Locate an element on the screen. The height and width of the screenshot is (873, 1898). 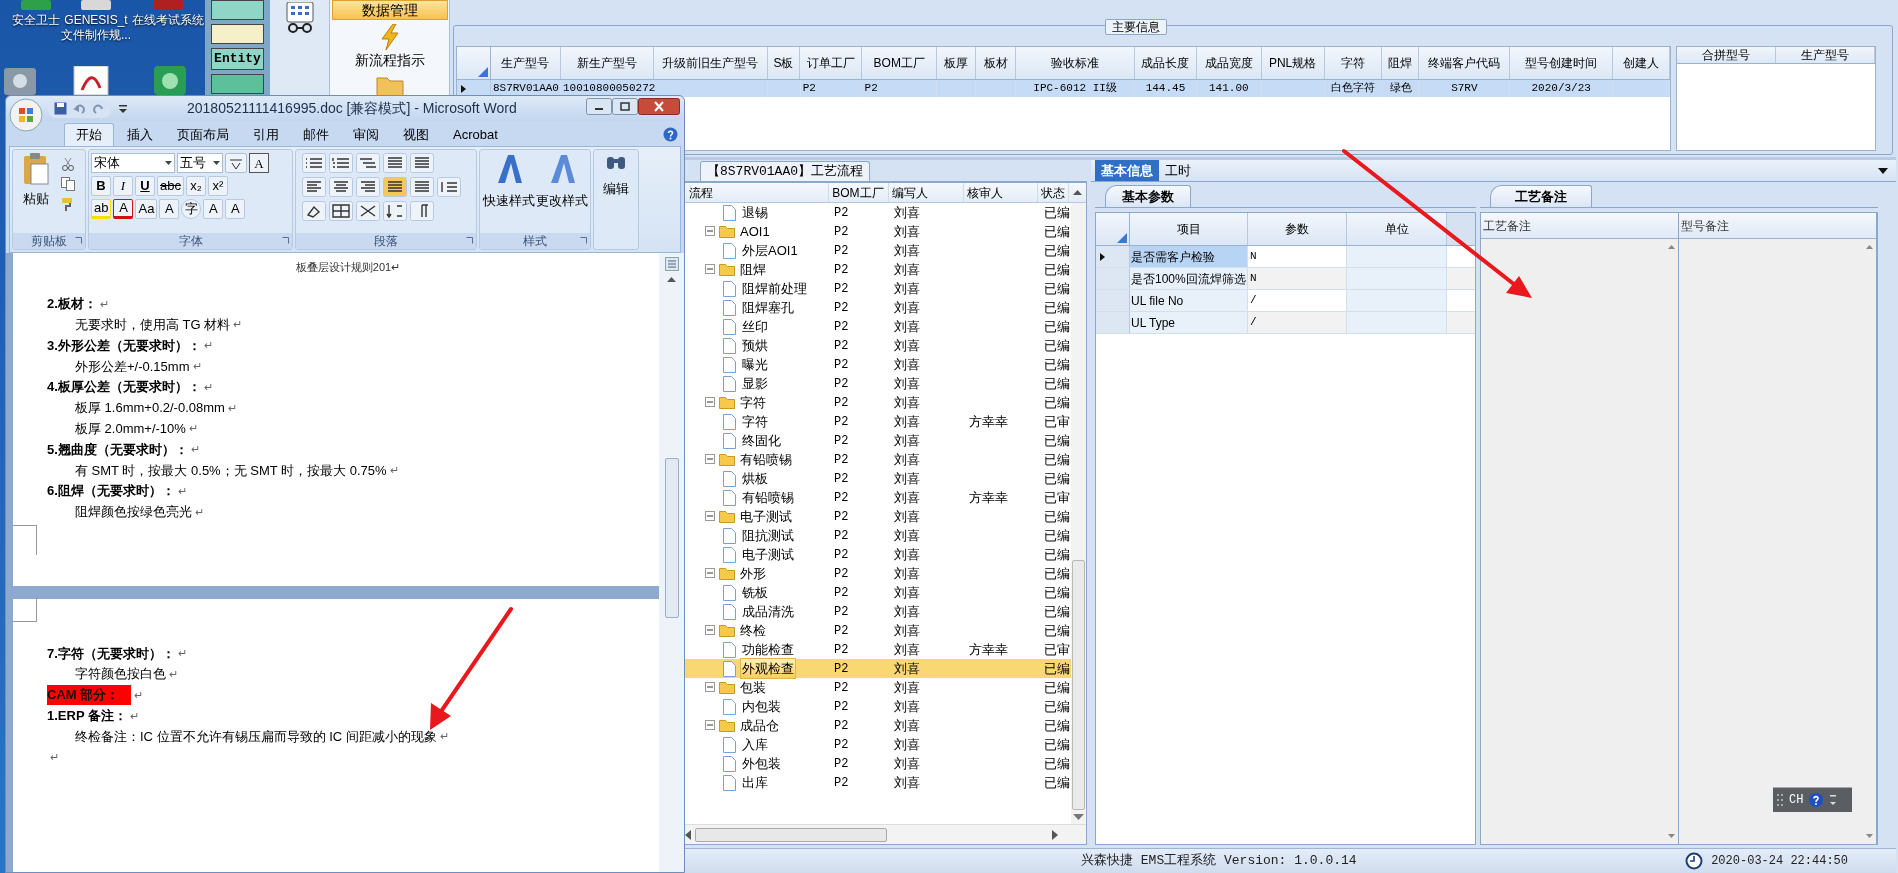
column-header: S板 is located at coordinates (784, 63).